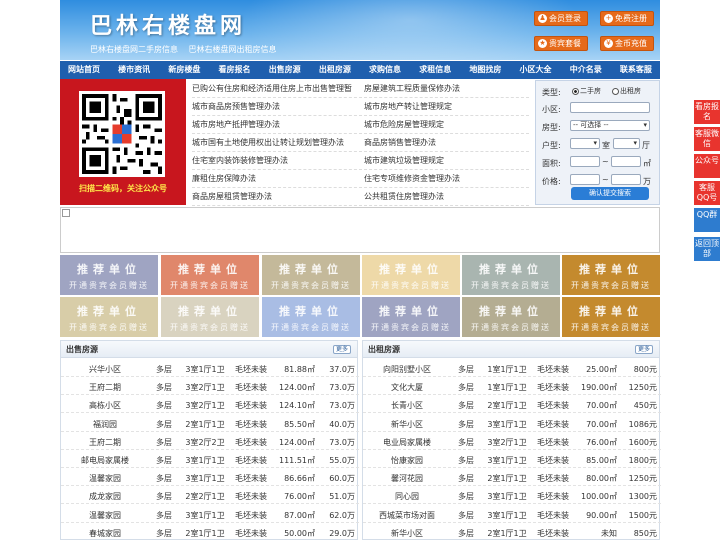 Image resolution: width=720 pixels, height=540 pixels. What do you see at coordinates (512, 386) in the screenshot?
I see `listing-row: 文化大厦 多层 1室1厅1卫 毛坯未装 190.00㎡ 1250元` at bounding box center [512, 386].